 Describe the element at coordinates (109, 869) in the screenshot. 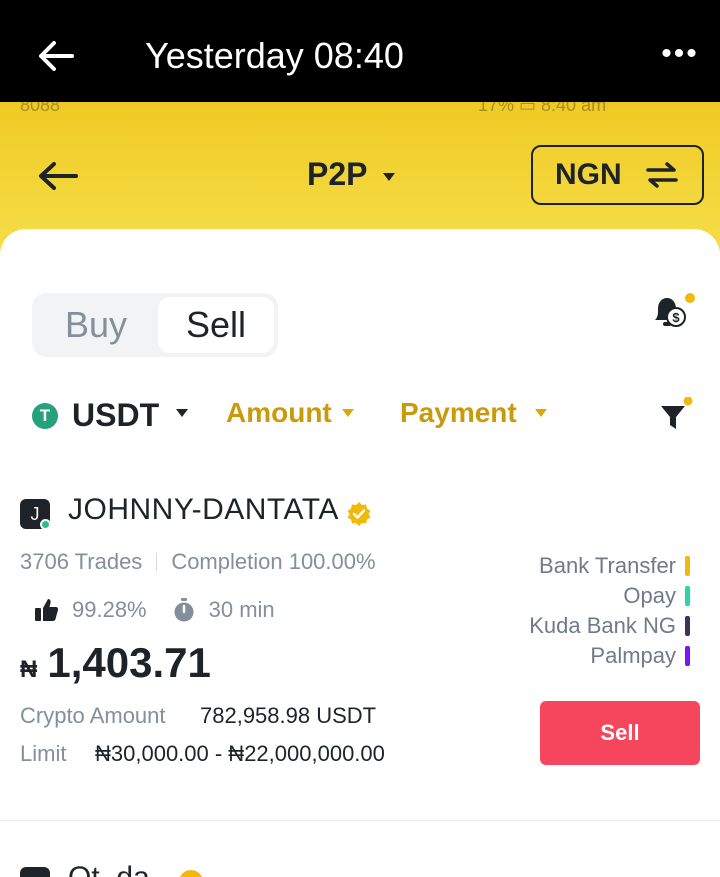

I see `merchant-name: Ot..da` at that location.